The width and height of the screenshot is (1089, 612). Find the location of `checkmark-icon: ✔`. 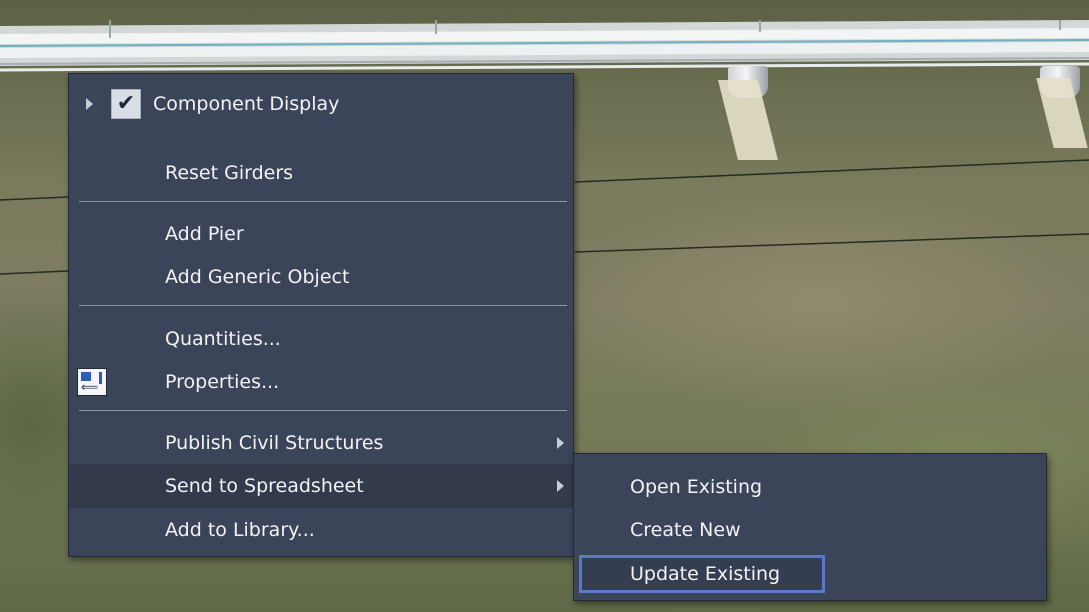

checkmark-icon: ✔ is located at coordinates (126, 104).